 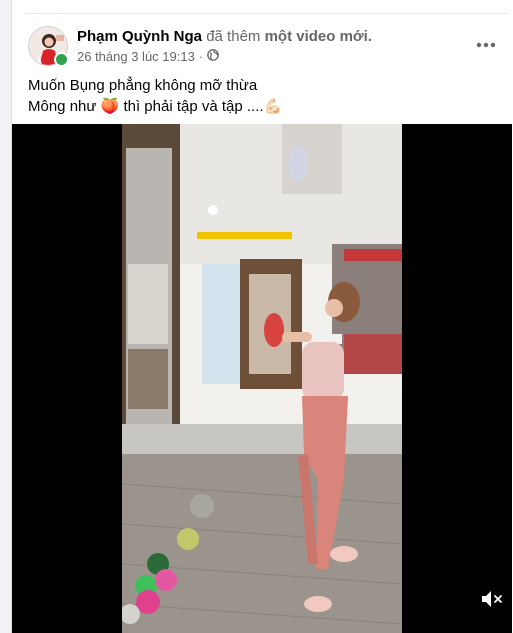 What do you see at coordinates (273, 106) in the screenshot?
I see `flexed-biceps-emoji: 💪🏻` at bounding box center [273, 106].